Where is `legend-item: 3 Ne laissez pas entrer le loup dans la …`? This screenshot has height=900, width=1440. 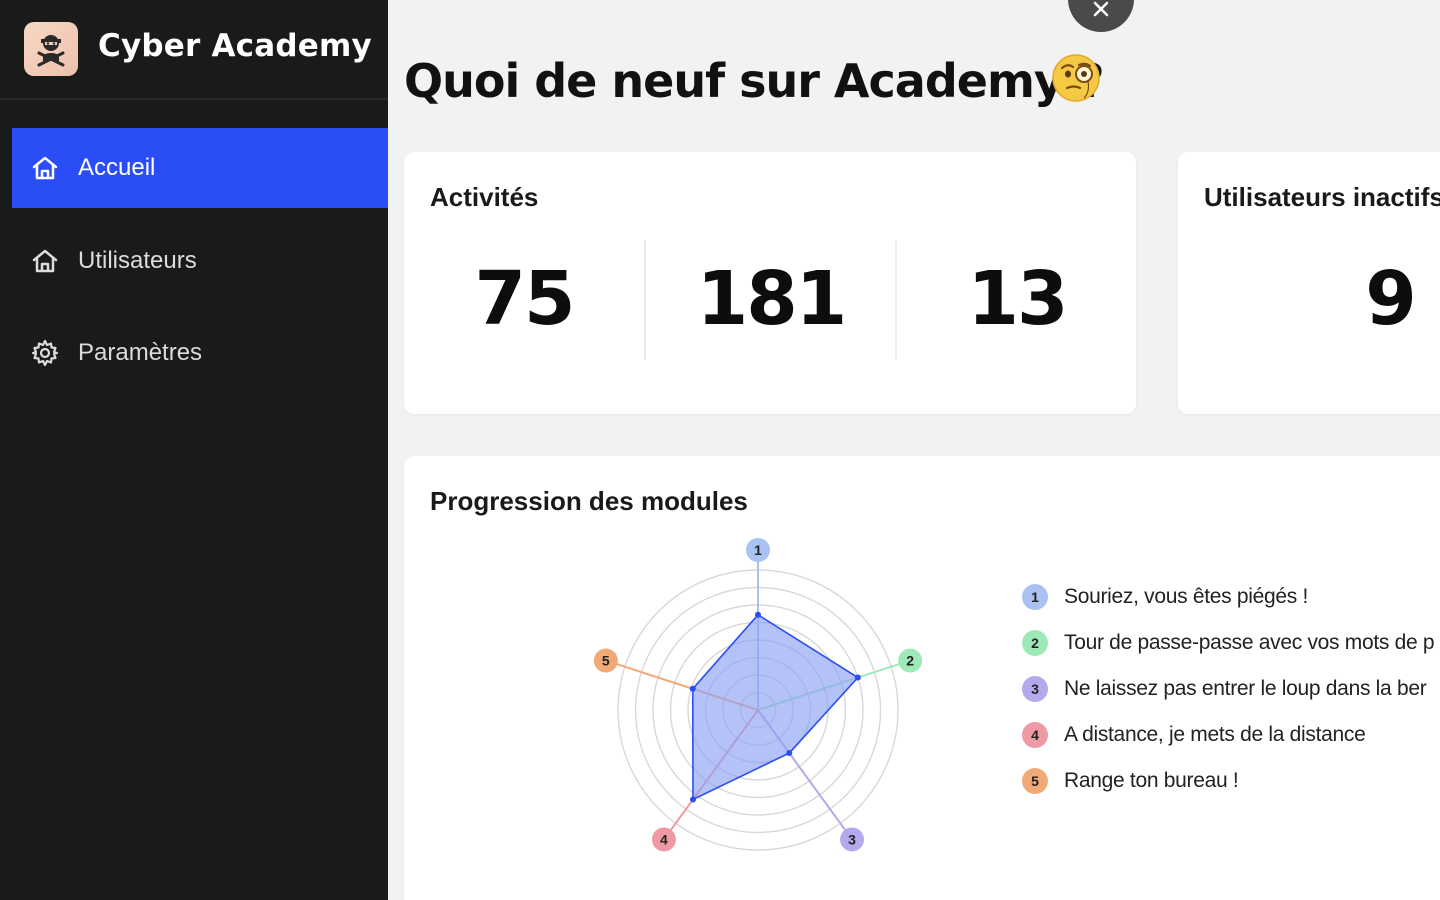 legend-item: 3 Ne laissez pas entrer le loup dans la … is located at coordinates (1224, 689).